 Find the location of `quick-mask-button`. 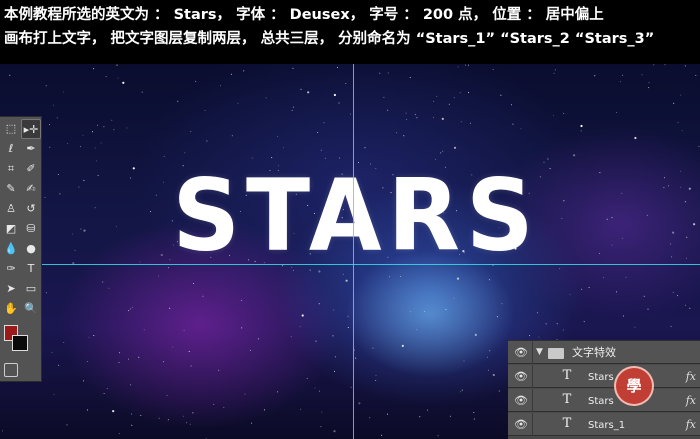

quick-mask-button is located at coordinates (11, 370).